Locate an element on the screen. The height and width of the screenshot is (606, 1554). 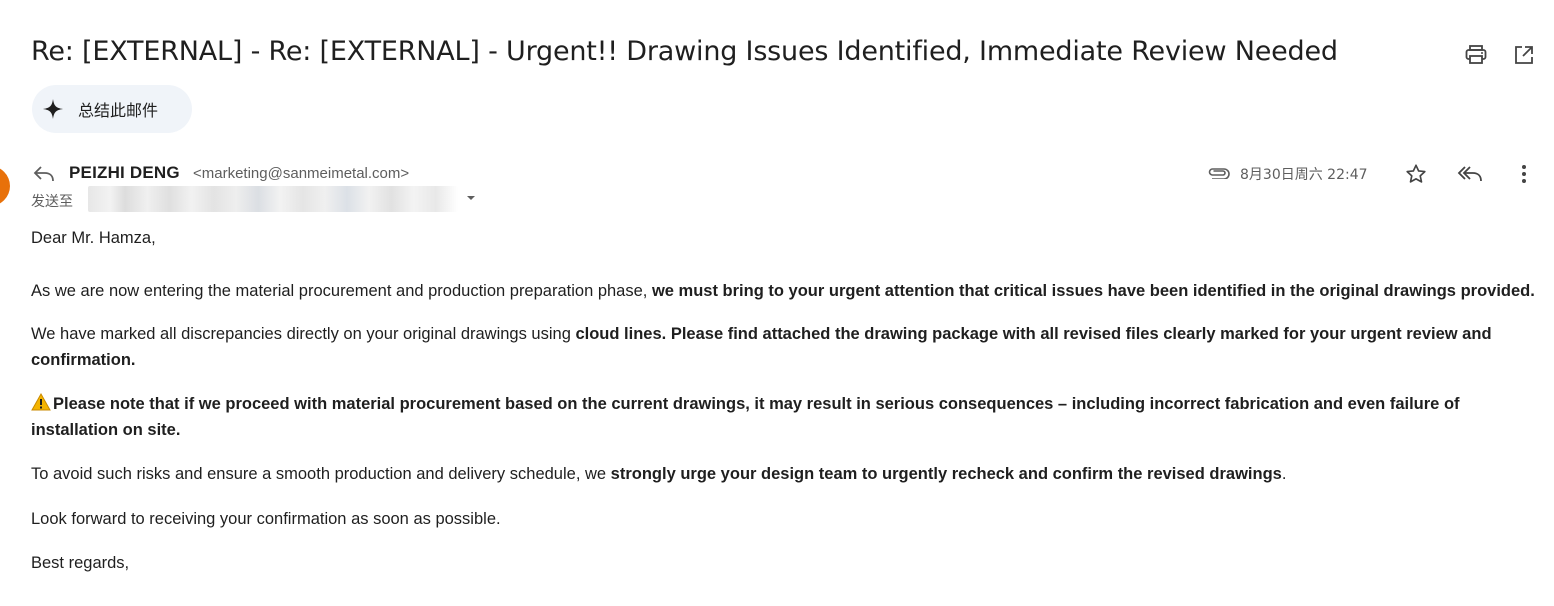
reply-arrow-icon is located at coordinates (44, 174).